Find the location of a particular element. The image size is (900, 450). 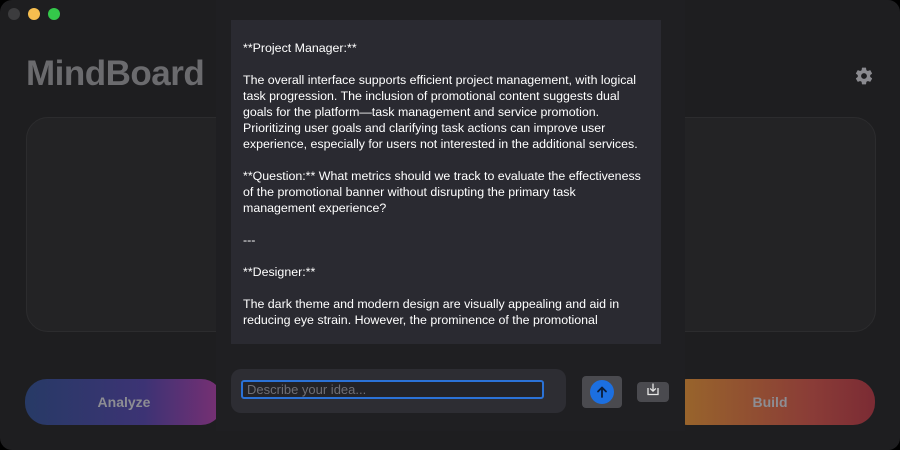

message-heading-designer: **Designer:** is located at coordinates (279, 272).